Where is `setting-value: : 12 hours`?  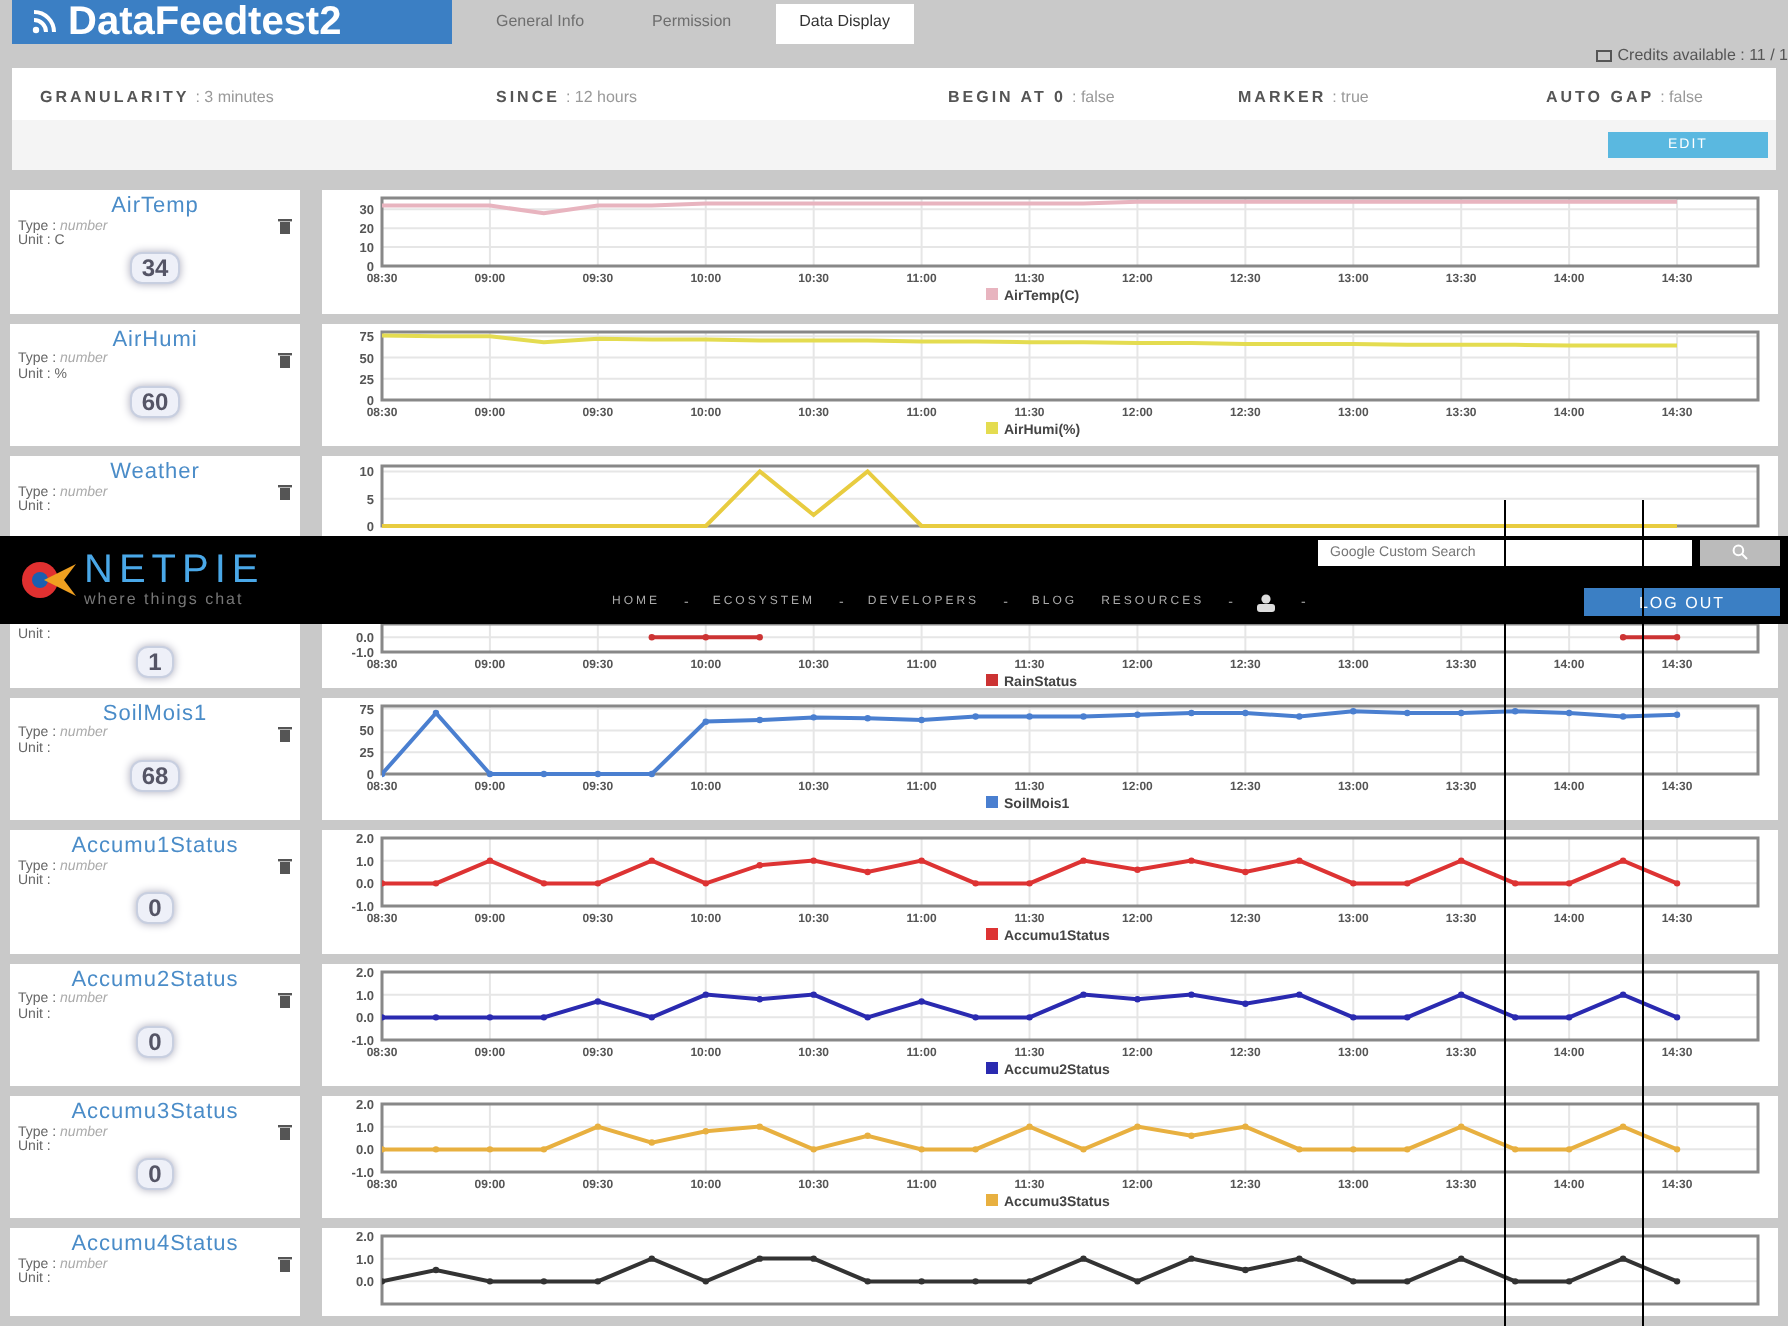 setting-value: : 12 hours is located at coordinates (601, 96).